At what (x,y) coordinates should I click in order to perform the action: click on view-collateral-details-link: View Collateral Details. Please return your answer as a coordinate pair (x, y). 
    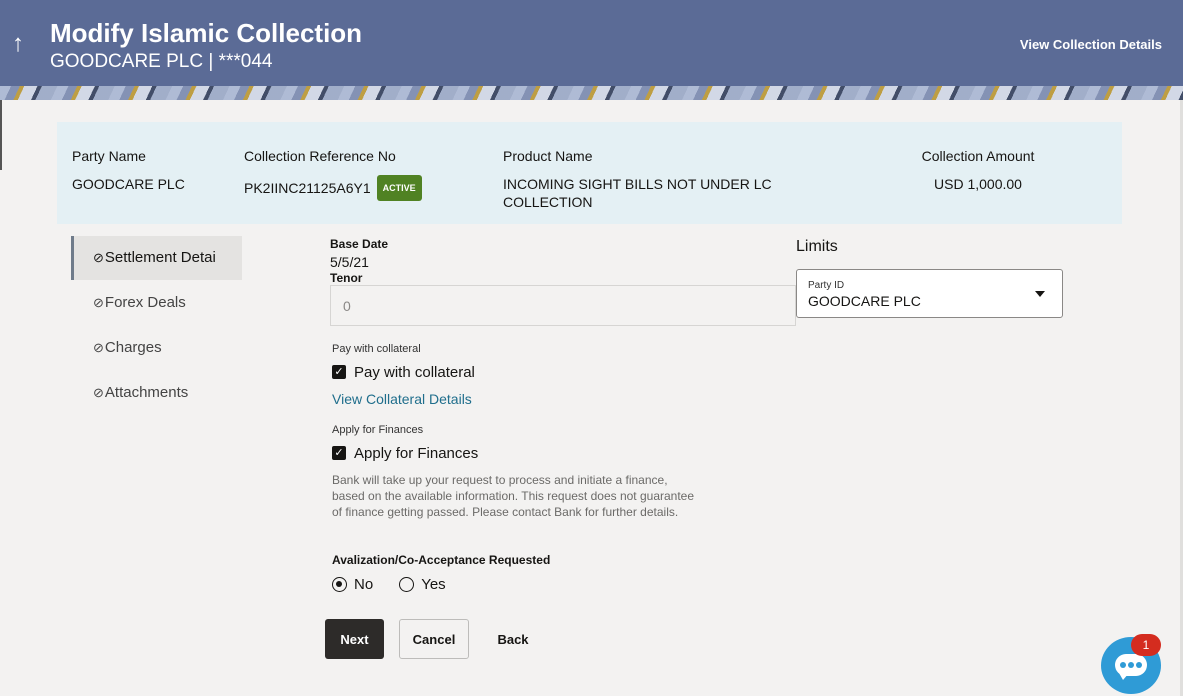
    Looking at the image, I should click on (402, 399).